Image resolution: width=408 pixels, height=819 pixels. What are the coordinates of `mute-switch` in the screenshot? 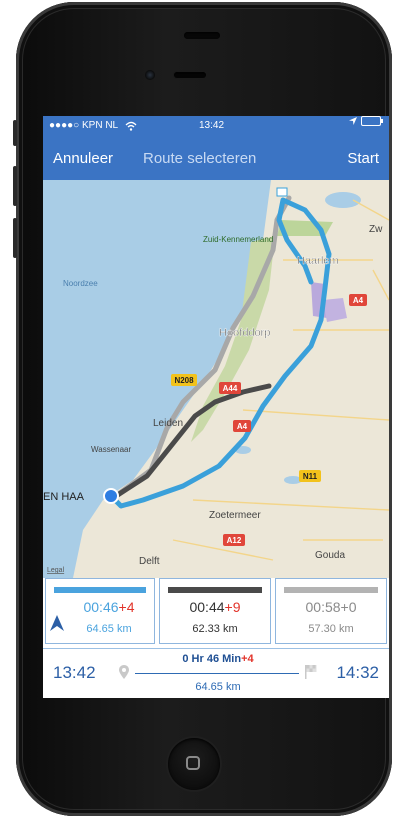 It's located at (15, 133).